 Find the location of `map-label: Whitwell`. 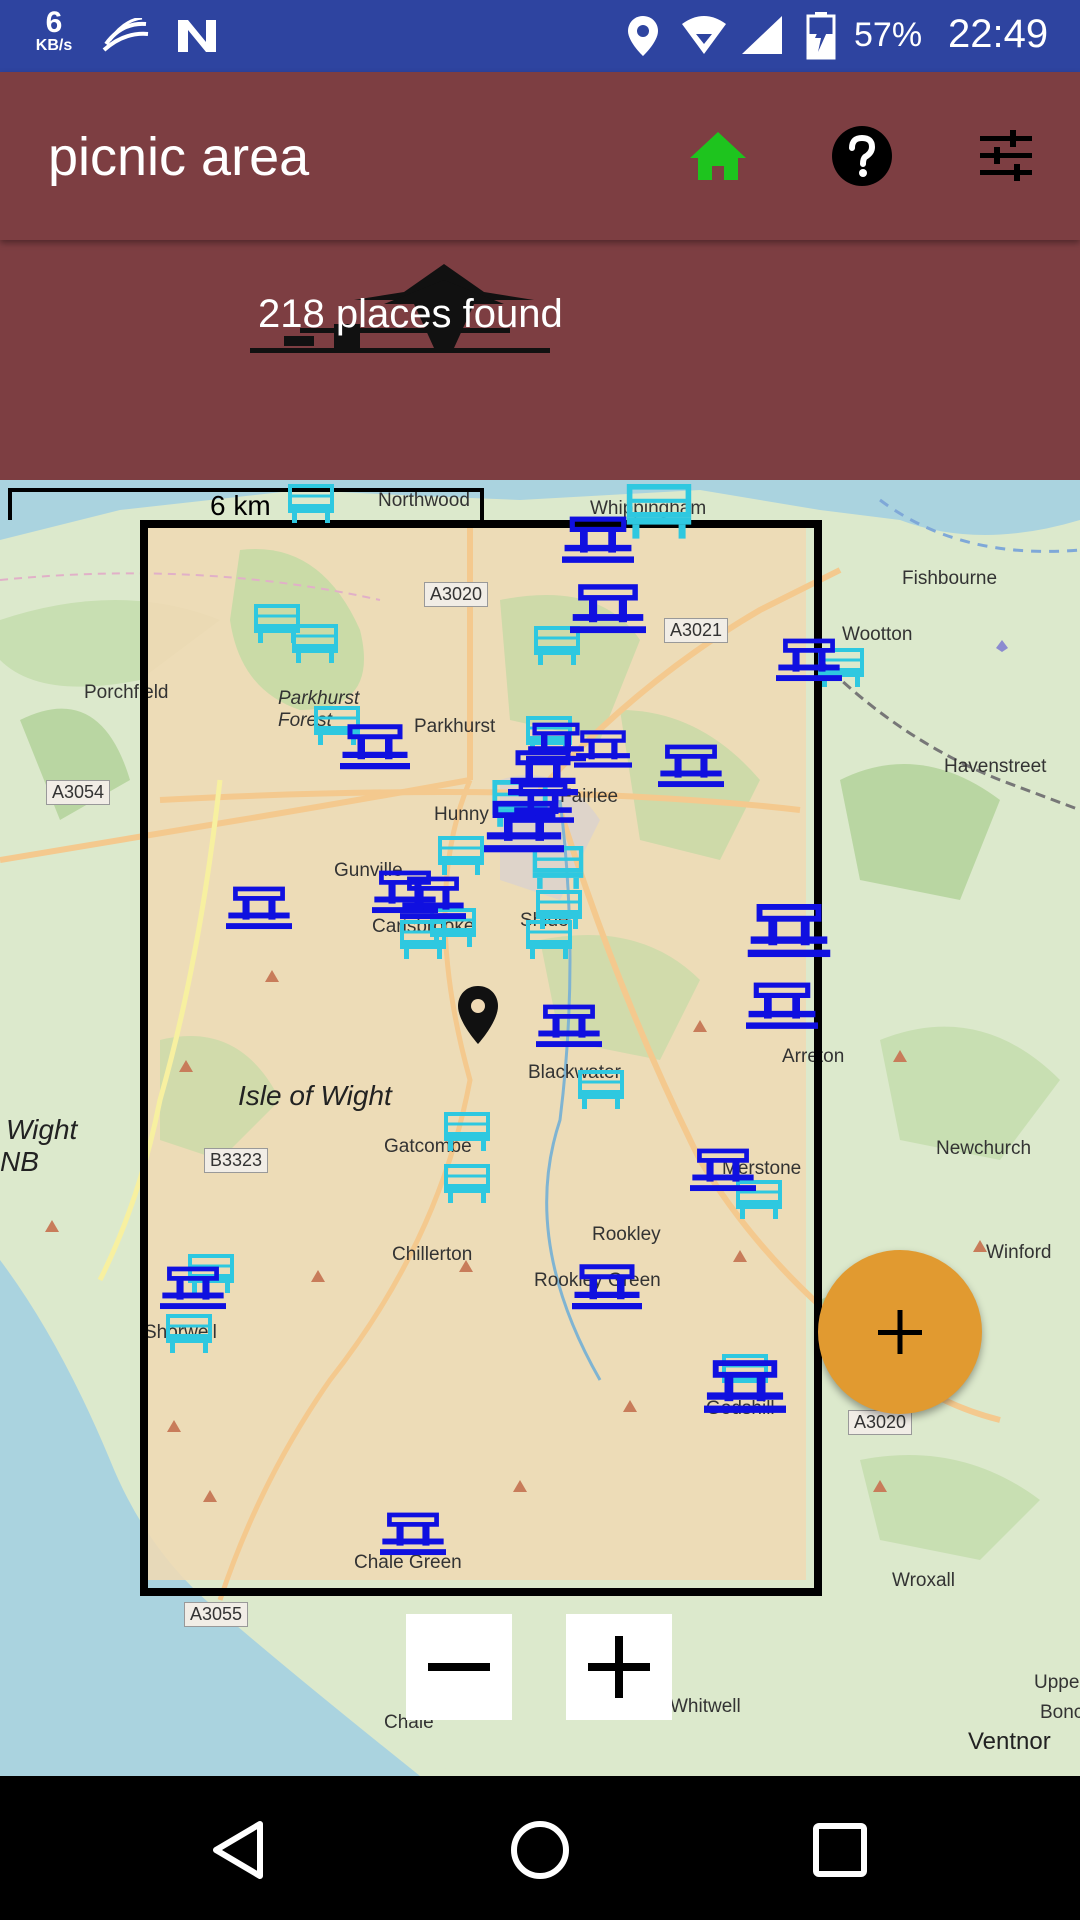

map-label: Whitwell is located at coordinates (705, 1706).